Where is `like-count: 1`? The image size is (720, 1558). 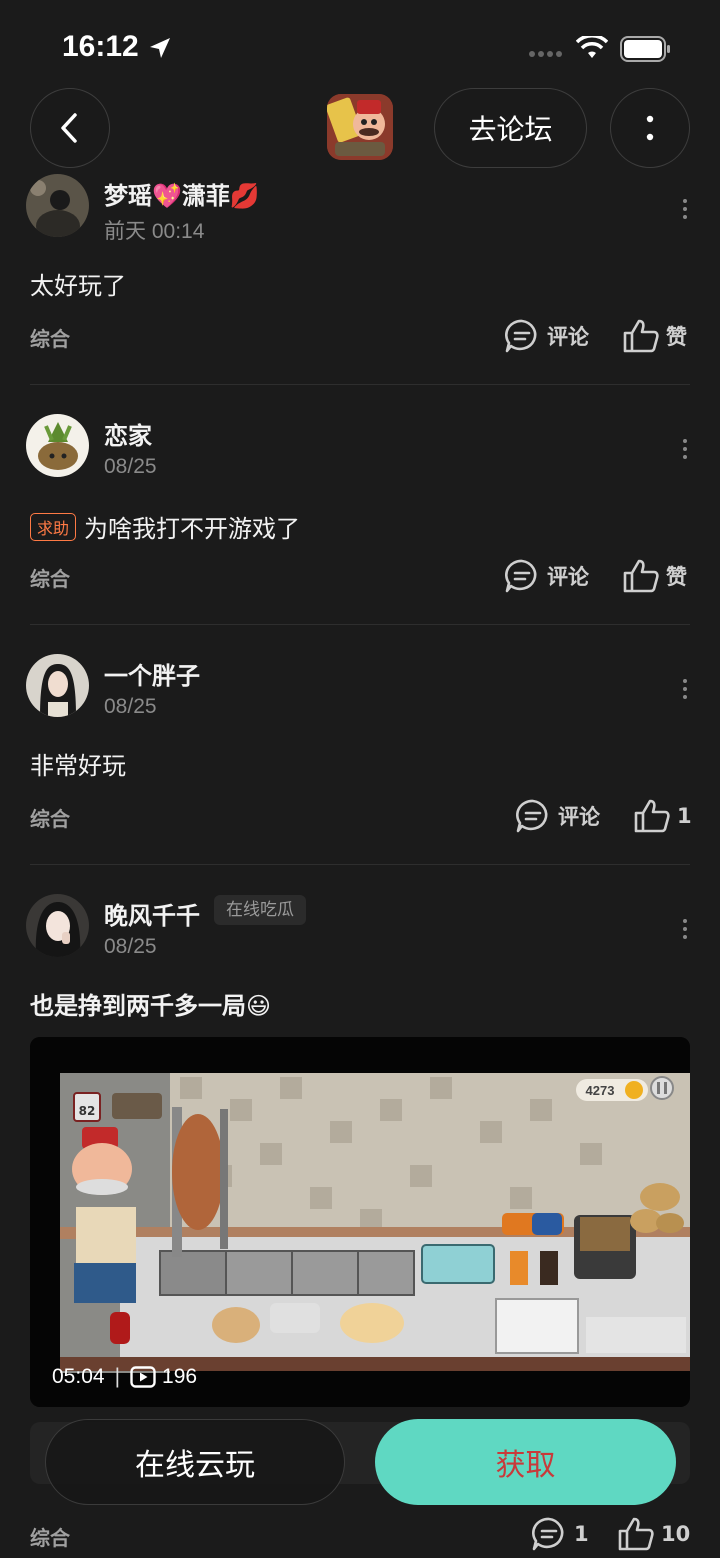 like-count: 1 is located at coordinates (684, 816).